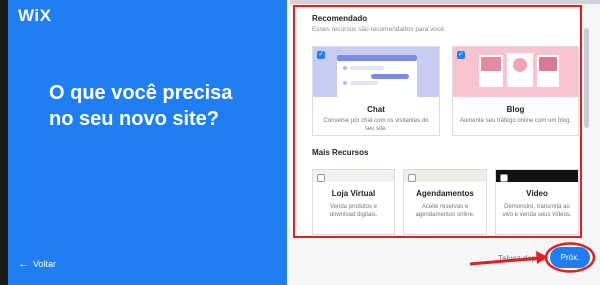 The image size is (600, 285). I want to click on annotation-arrow, so click(532, 257).